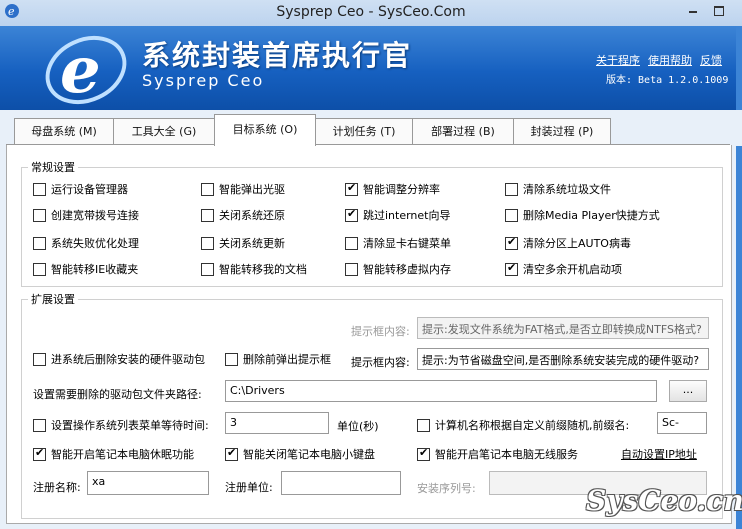 This screenshot has width=742, height=529. I want to click on tab-tools: 工具大全 (G), so click(164, 131).